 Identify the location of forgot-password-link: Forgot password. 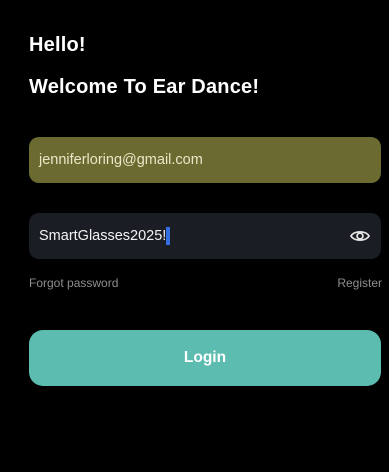
(73, 283).